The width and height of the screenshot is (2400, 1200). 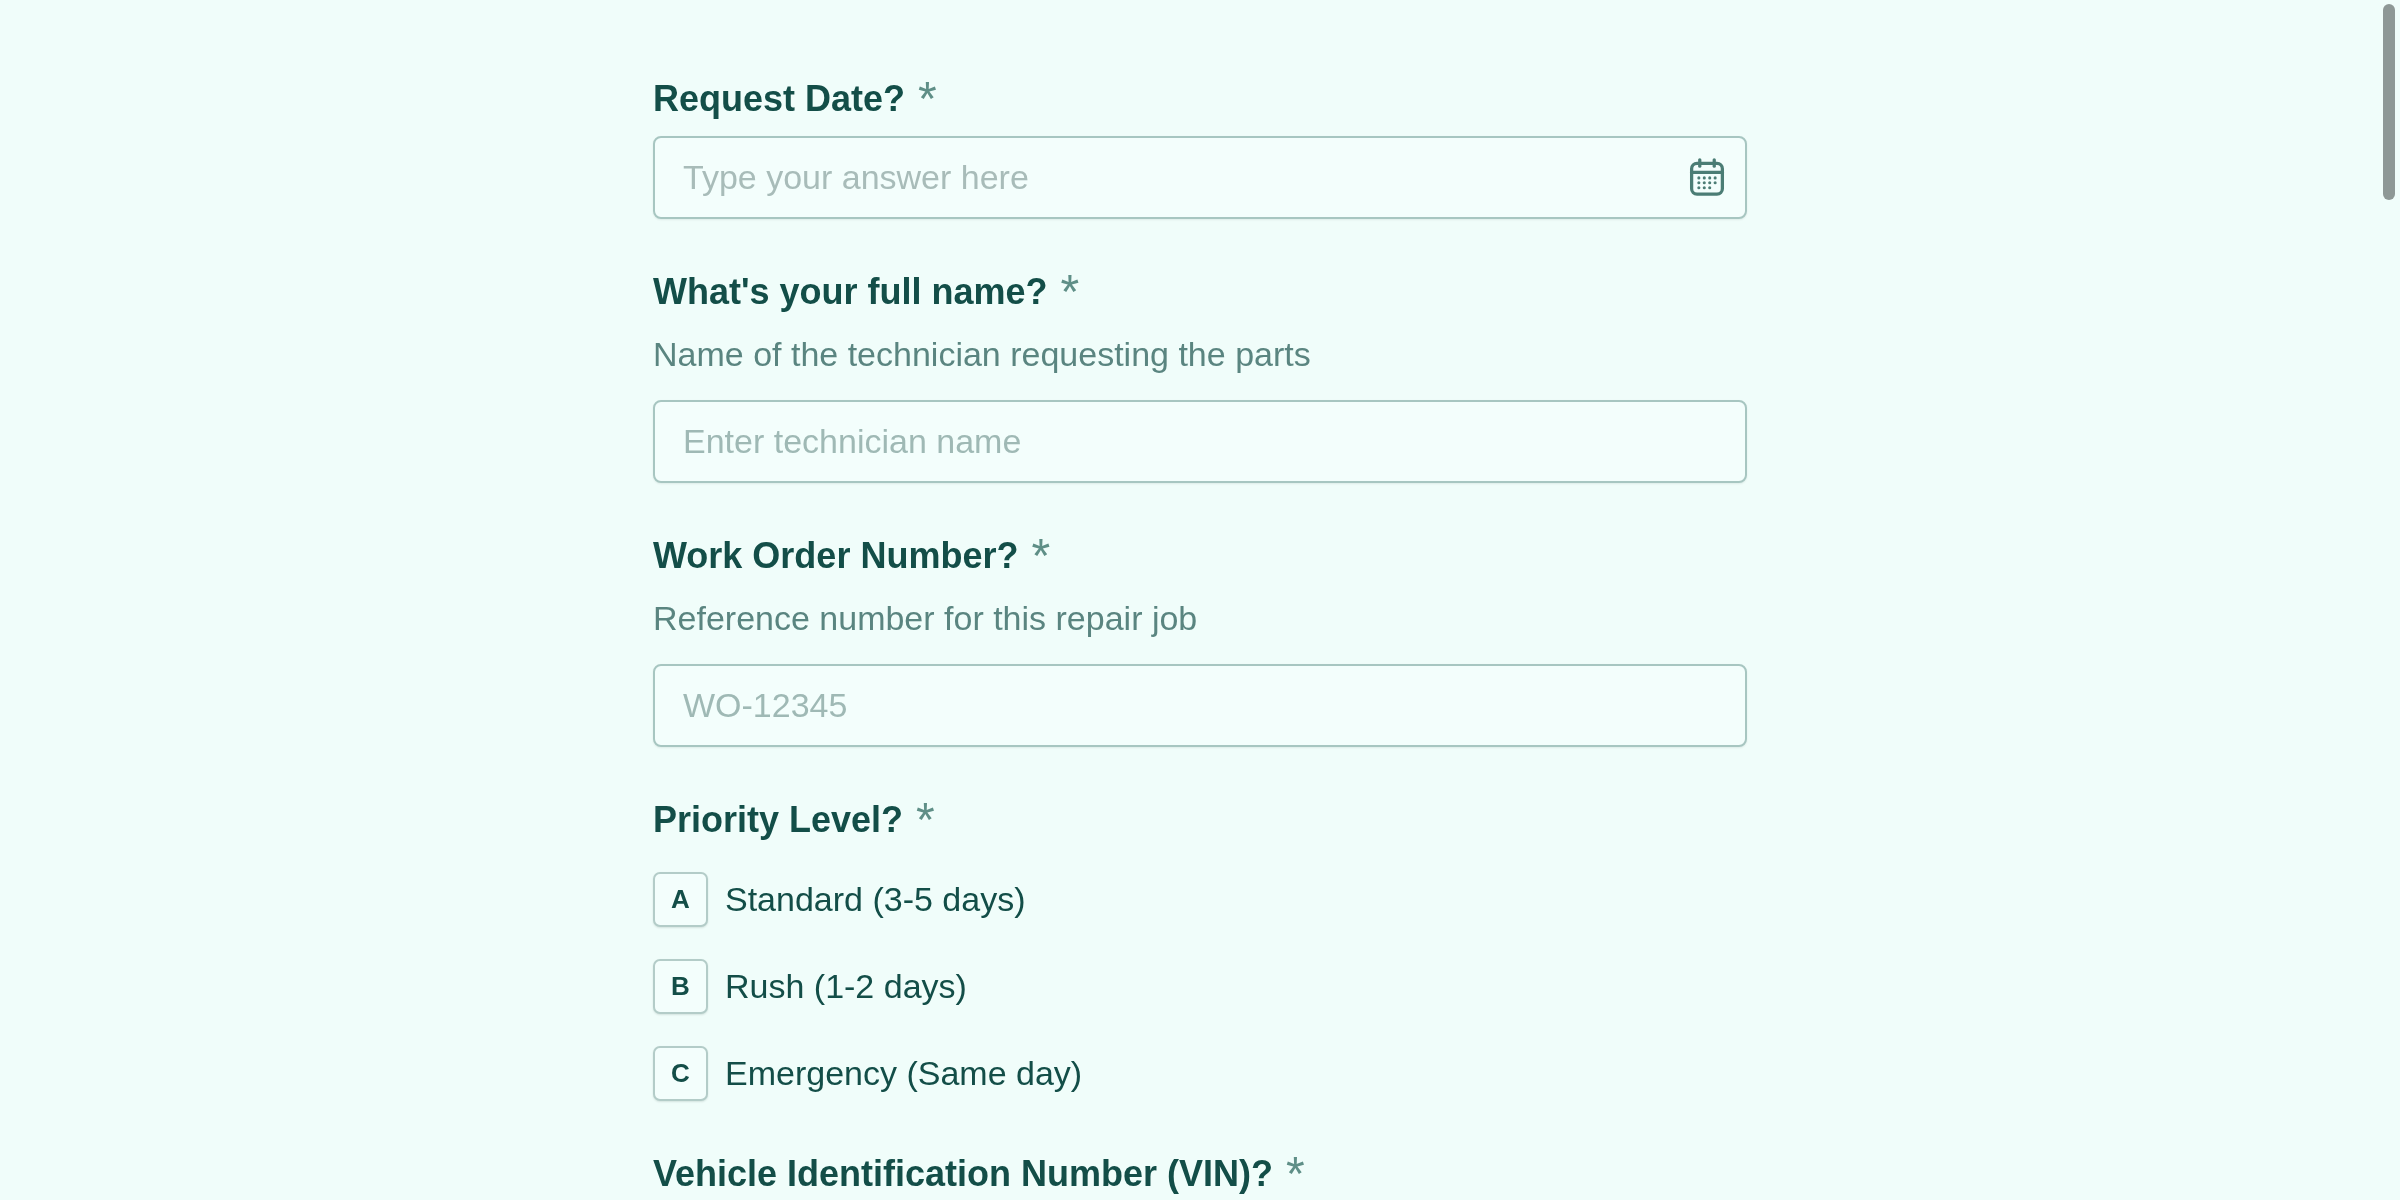 What do you see at coordinates (778, 820) in the screenshot?
I see `question-label: Priority Level?` at bounding box center [778, 820].